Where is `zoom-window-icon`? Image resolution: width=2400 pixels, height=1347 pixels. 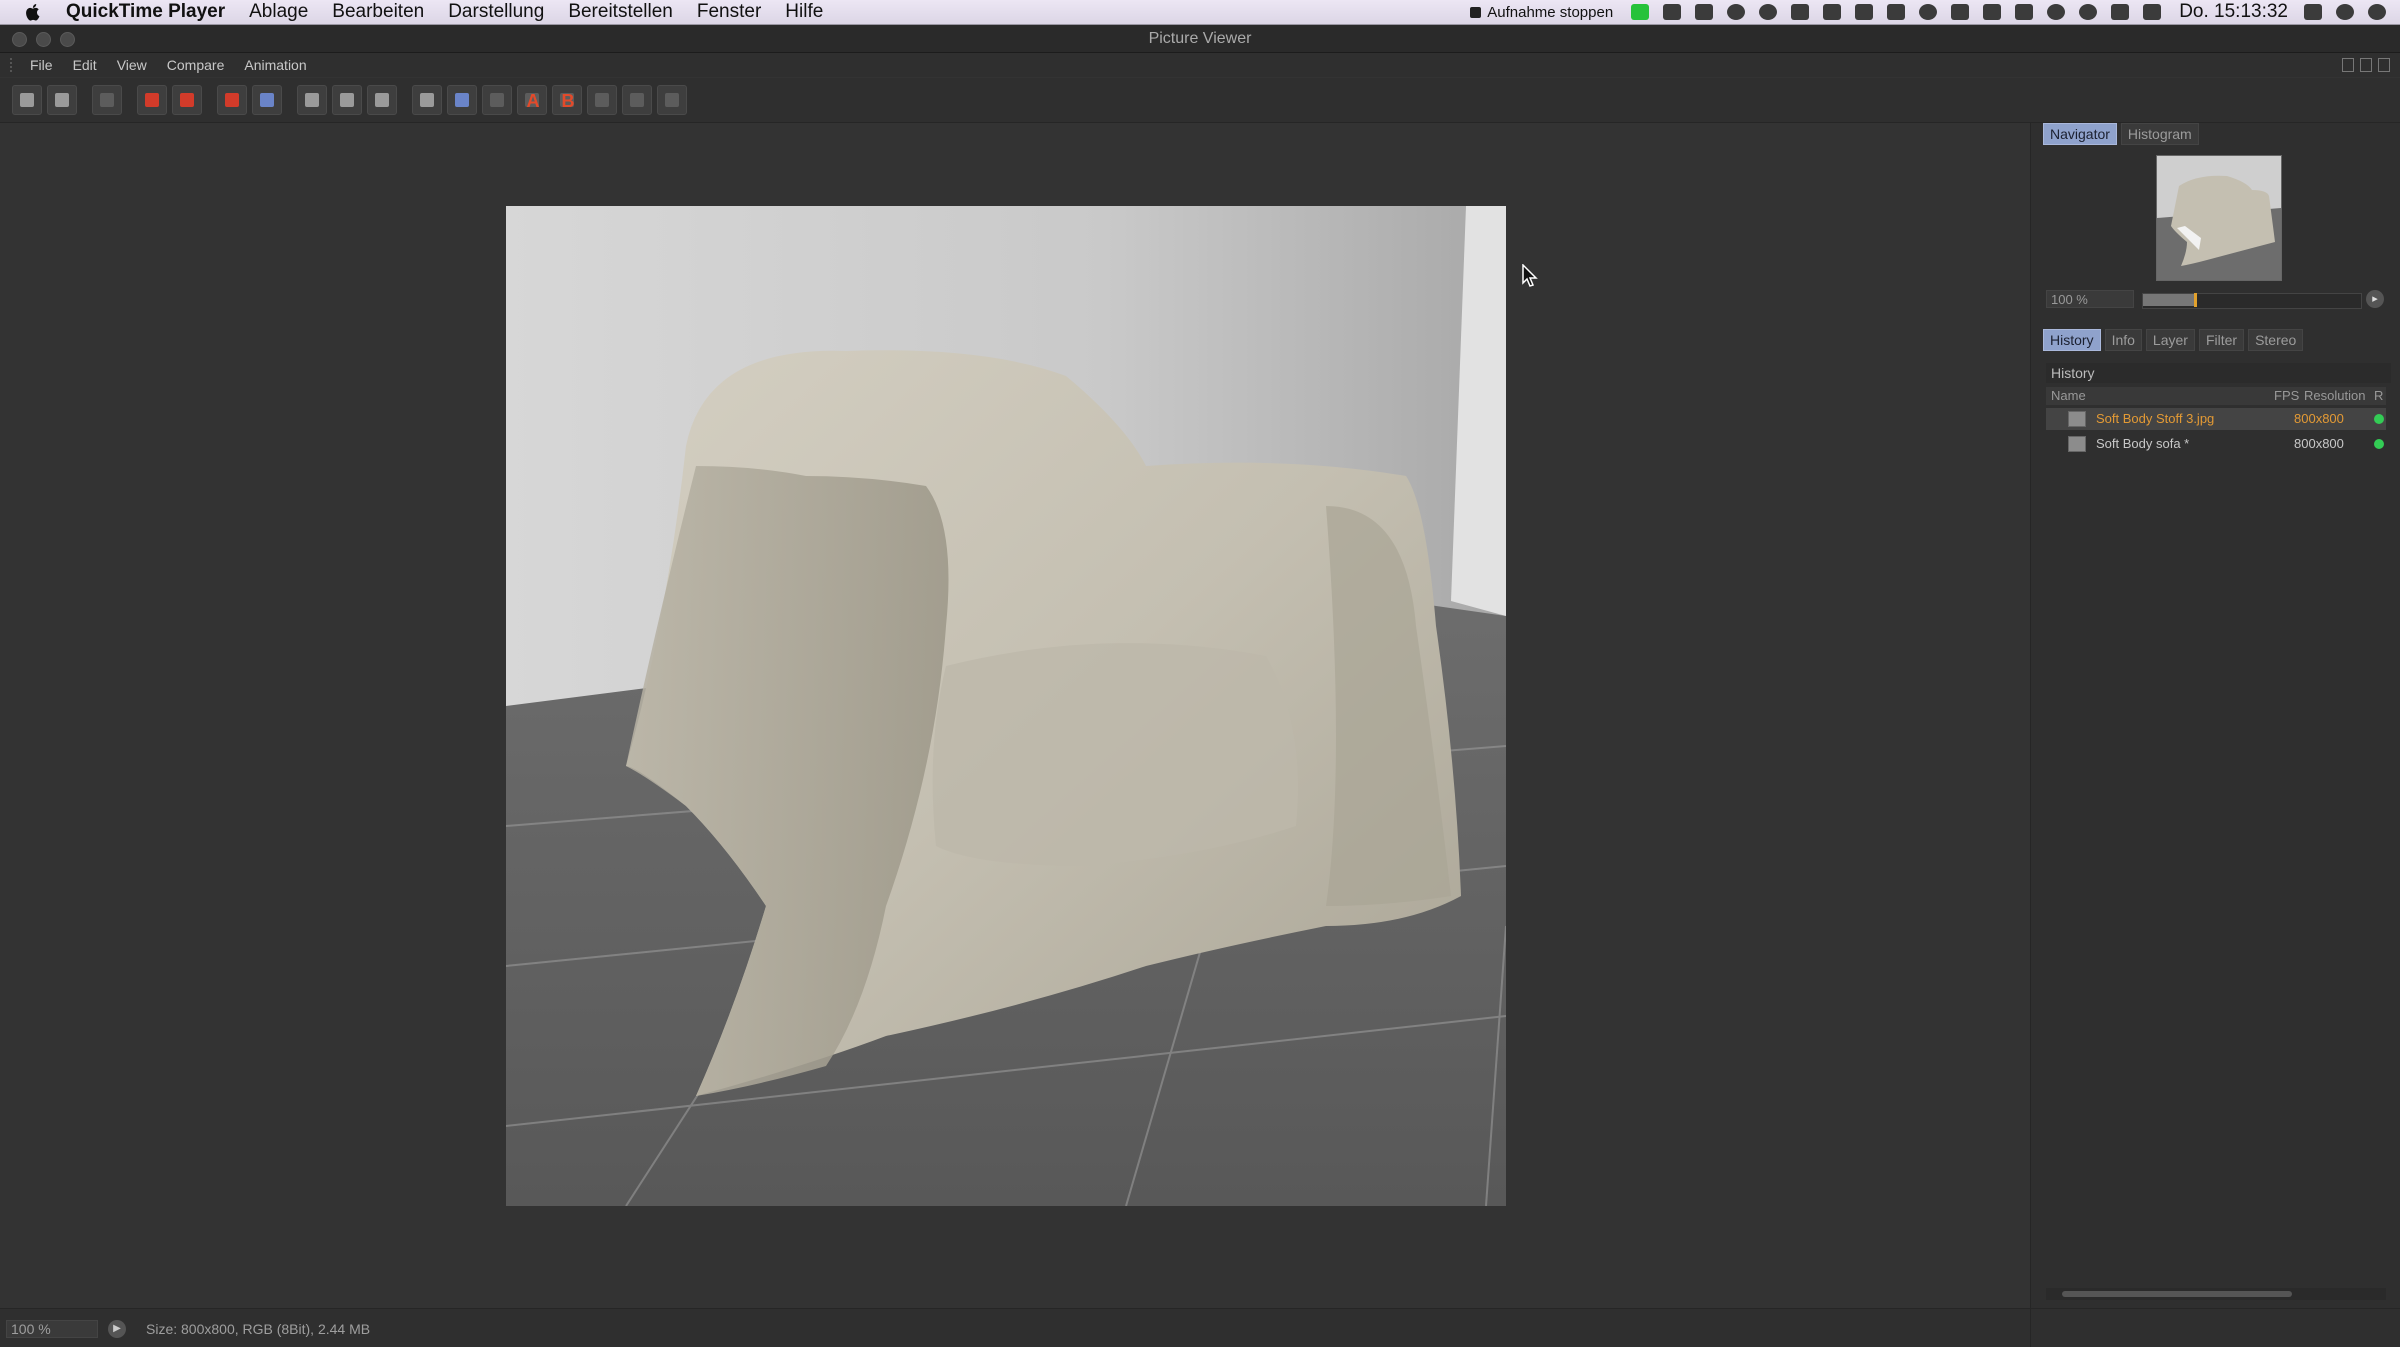 zoom-window-icon is located at coordinates (67, 39).